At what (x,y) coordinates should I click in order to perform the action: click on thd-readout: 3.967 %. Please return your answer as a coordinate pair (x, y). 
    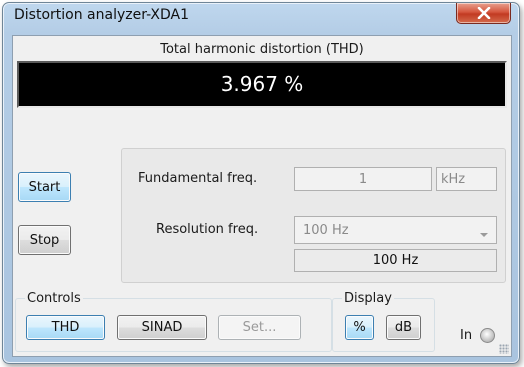
    Looking at the image, I should click on (262, 84).